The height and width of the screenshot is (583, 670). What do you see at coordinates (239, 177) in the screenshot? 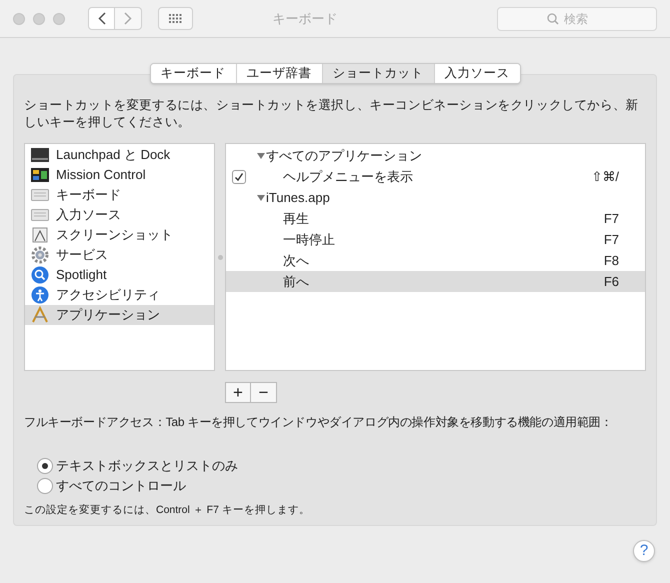
I see `checkbox` at bounding box center [239, 177].